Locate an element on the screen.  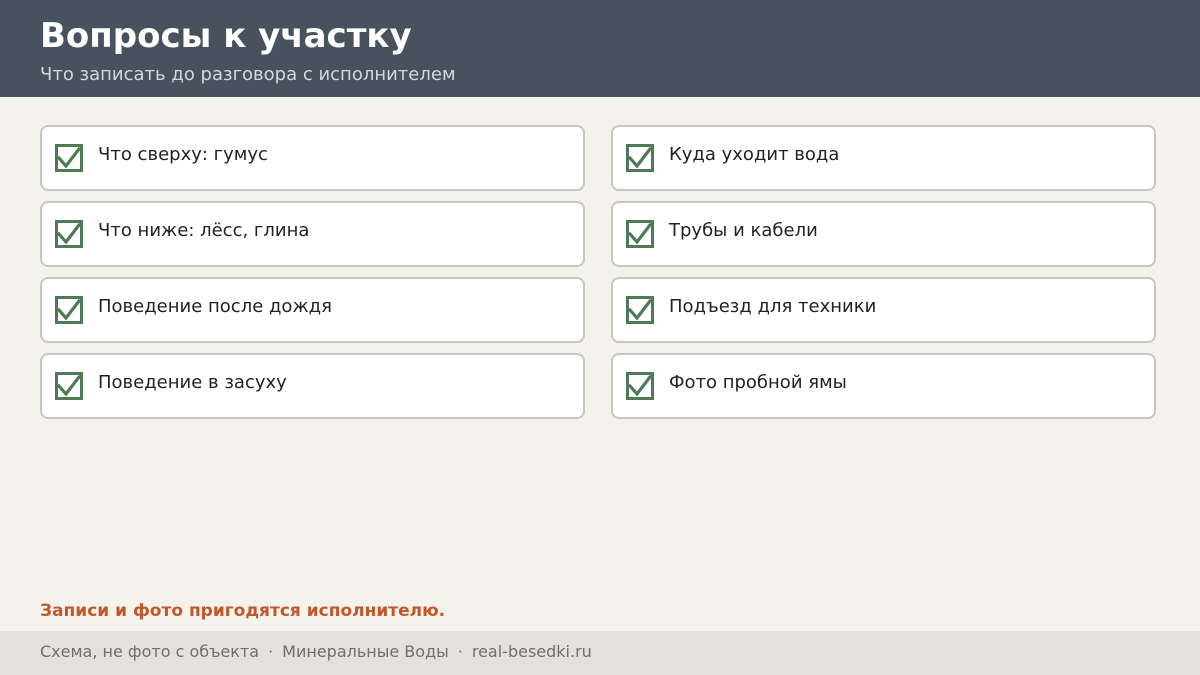
checklist-item-label: Поведение в засуху is located at coordinates (192, 382).